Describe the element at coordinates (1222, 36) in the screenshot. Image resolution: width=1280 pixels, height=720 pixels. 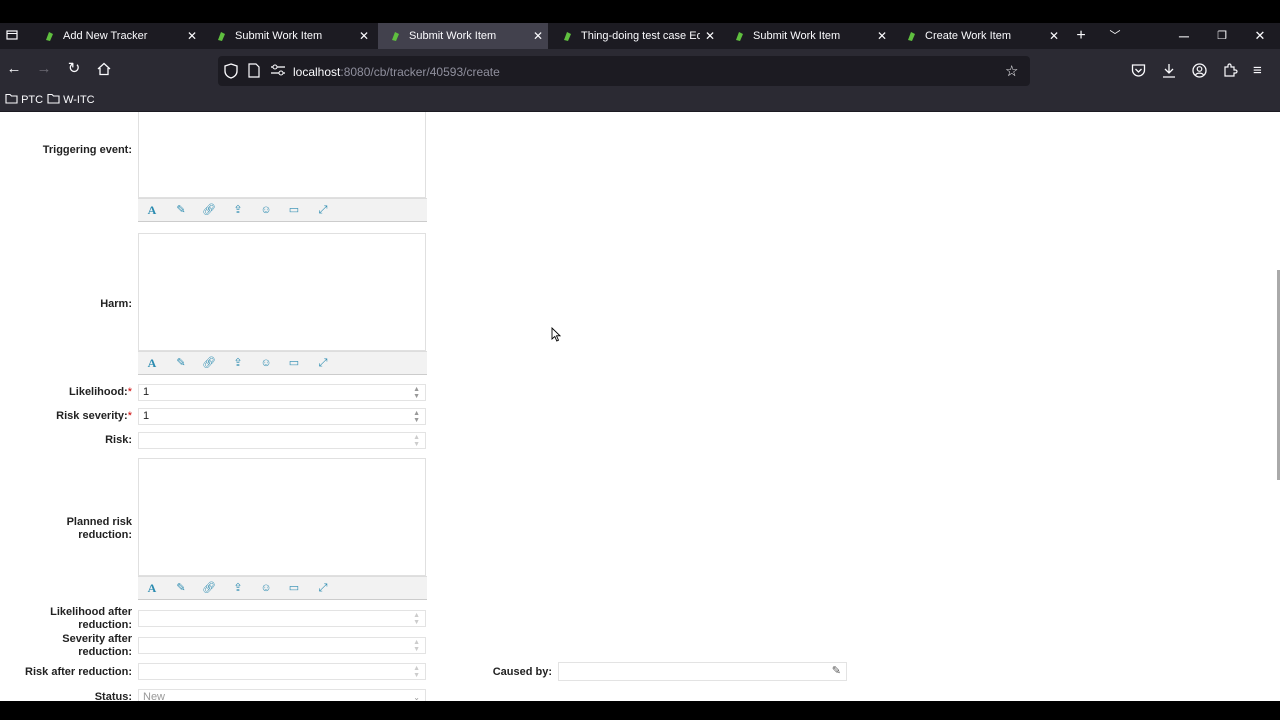
I see `restore-icon: ❐` at that location.